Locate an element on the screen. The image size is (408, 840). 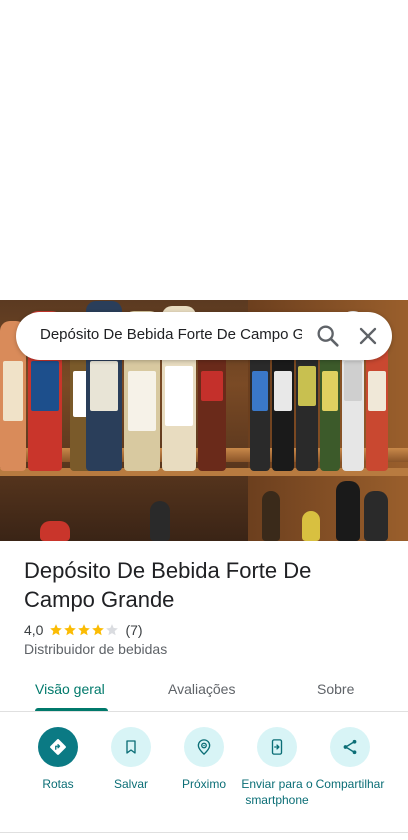
rating-row: 4,0 (7) is located at coordinates (83, 630).